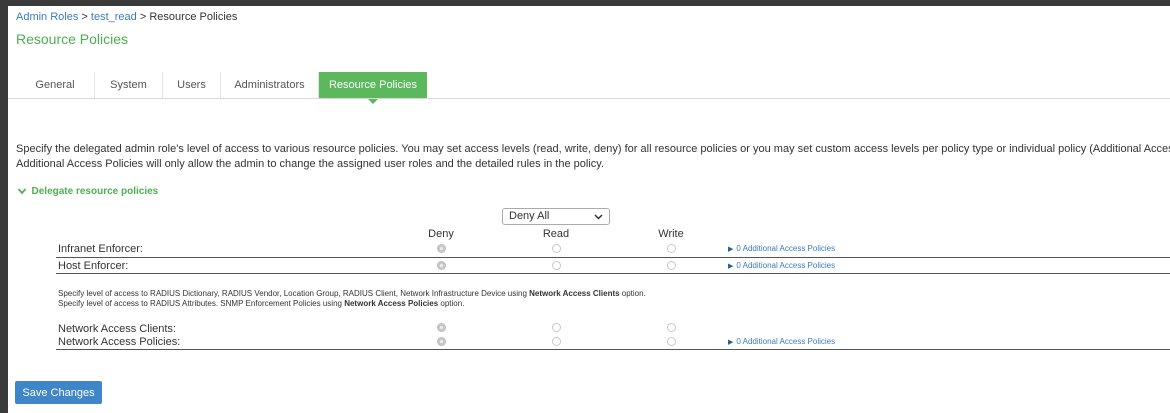 The width and height of the screenshot is (1170, 413). I want to click on tab-system: System, so click(129, 85).